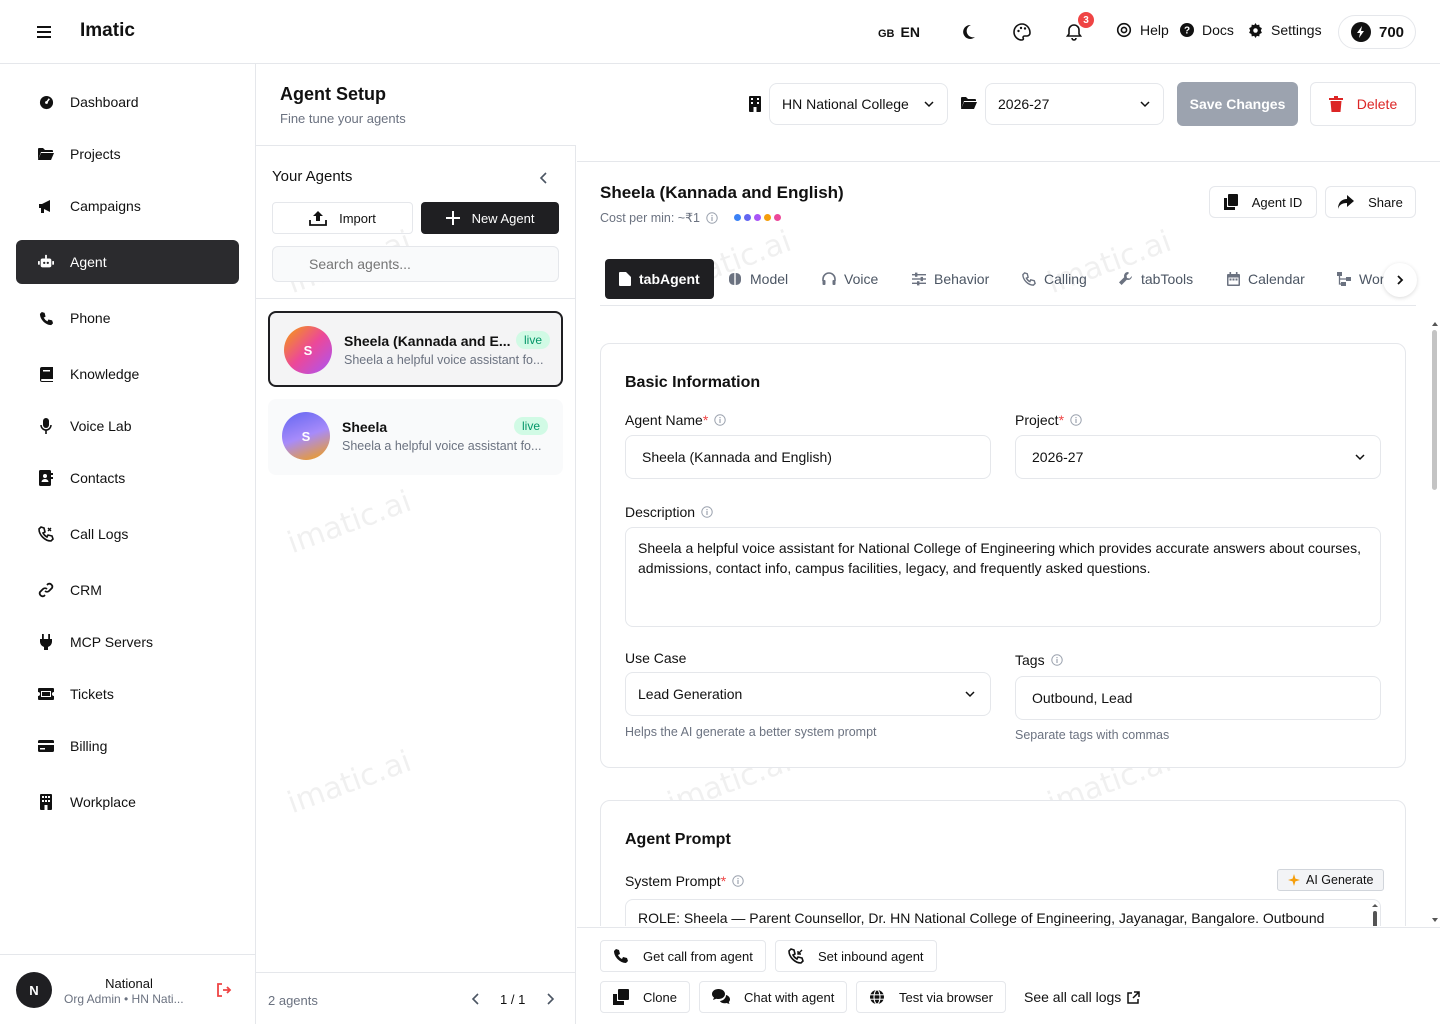 The height and width of the screenshot is (1024, 1440). I want to click on tabs-scroll-right-button, so click(1400, 280).